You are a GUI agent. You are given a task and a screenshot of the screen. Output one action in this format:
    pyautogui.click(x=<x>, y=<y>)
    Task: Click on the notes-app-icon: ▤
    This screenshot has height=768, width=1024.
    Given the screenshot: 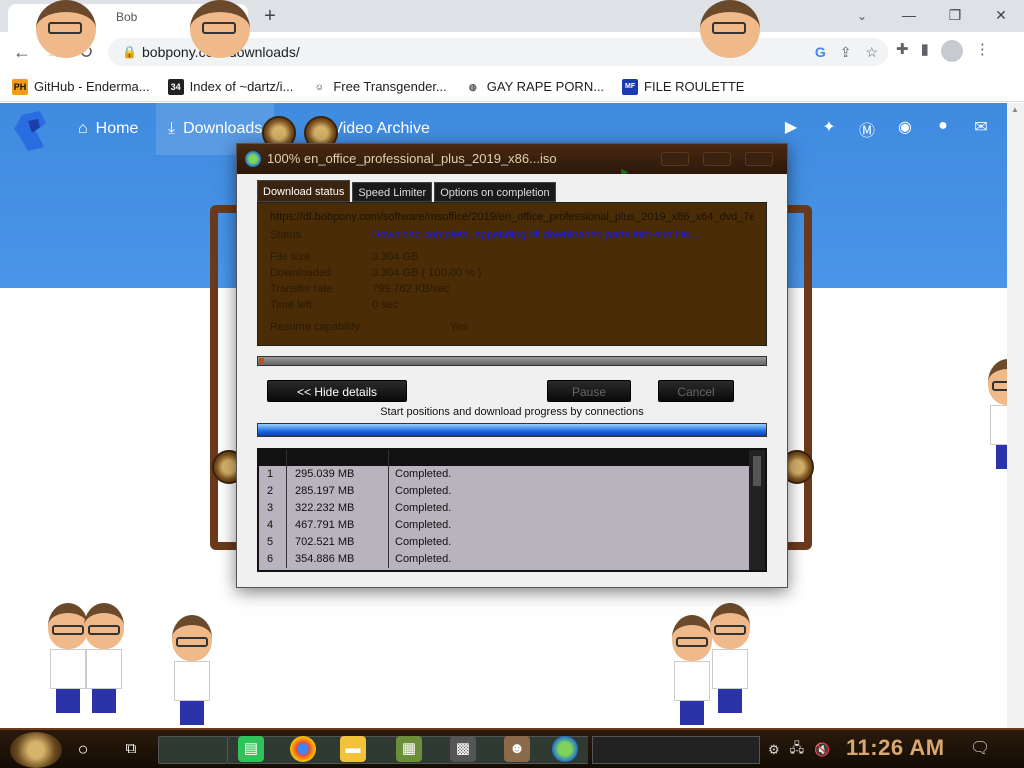 What is the action you would take?
    pyautogui.click(x=251, y=749)
    